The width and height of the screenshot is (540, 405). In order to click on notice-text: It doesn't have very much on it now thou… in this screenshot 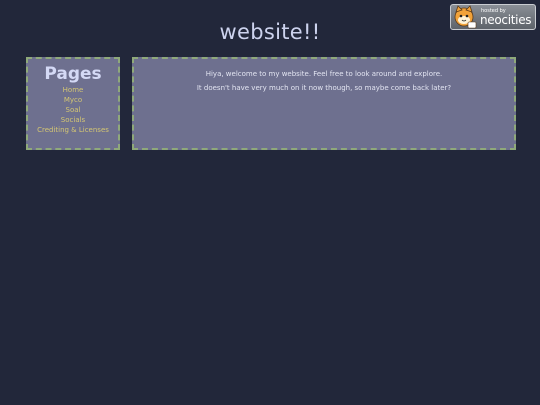, I will do `click(324, 88)`.